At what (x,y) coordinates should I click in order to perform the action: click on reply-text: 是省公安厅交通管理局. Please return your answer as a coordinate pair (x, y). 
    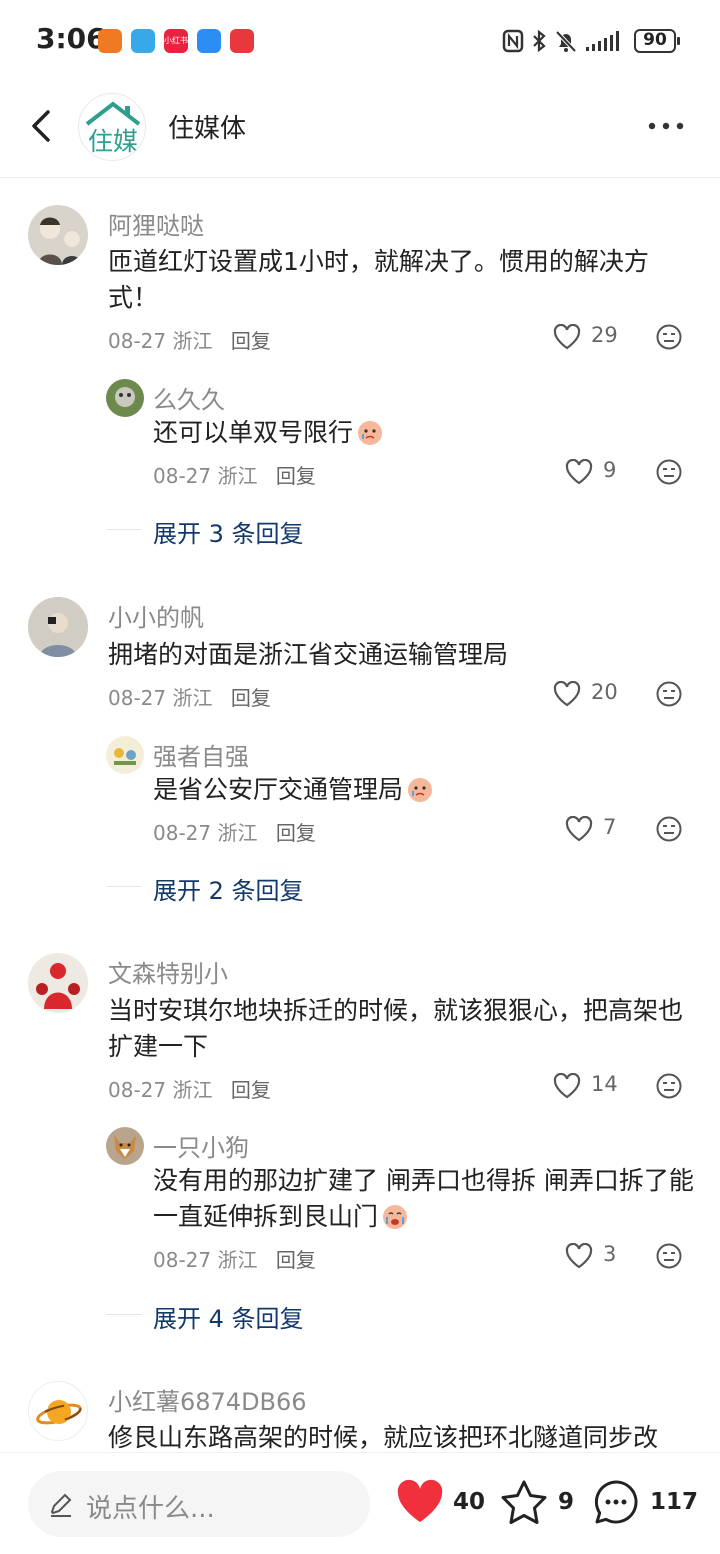
    Looking at the image, I should click on (278, 789).